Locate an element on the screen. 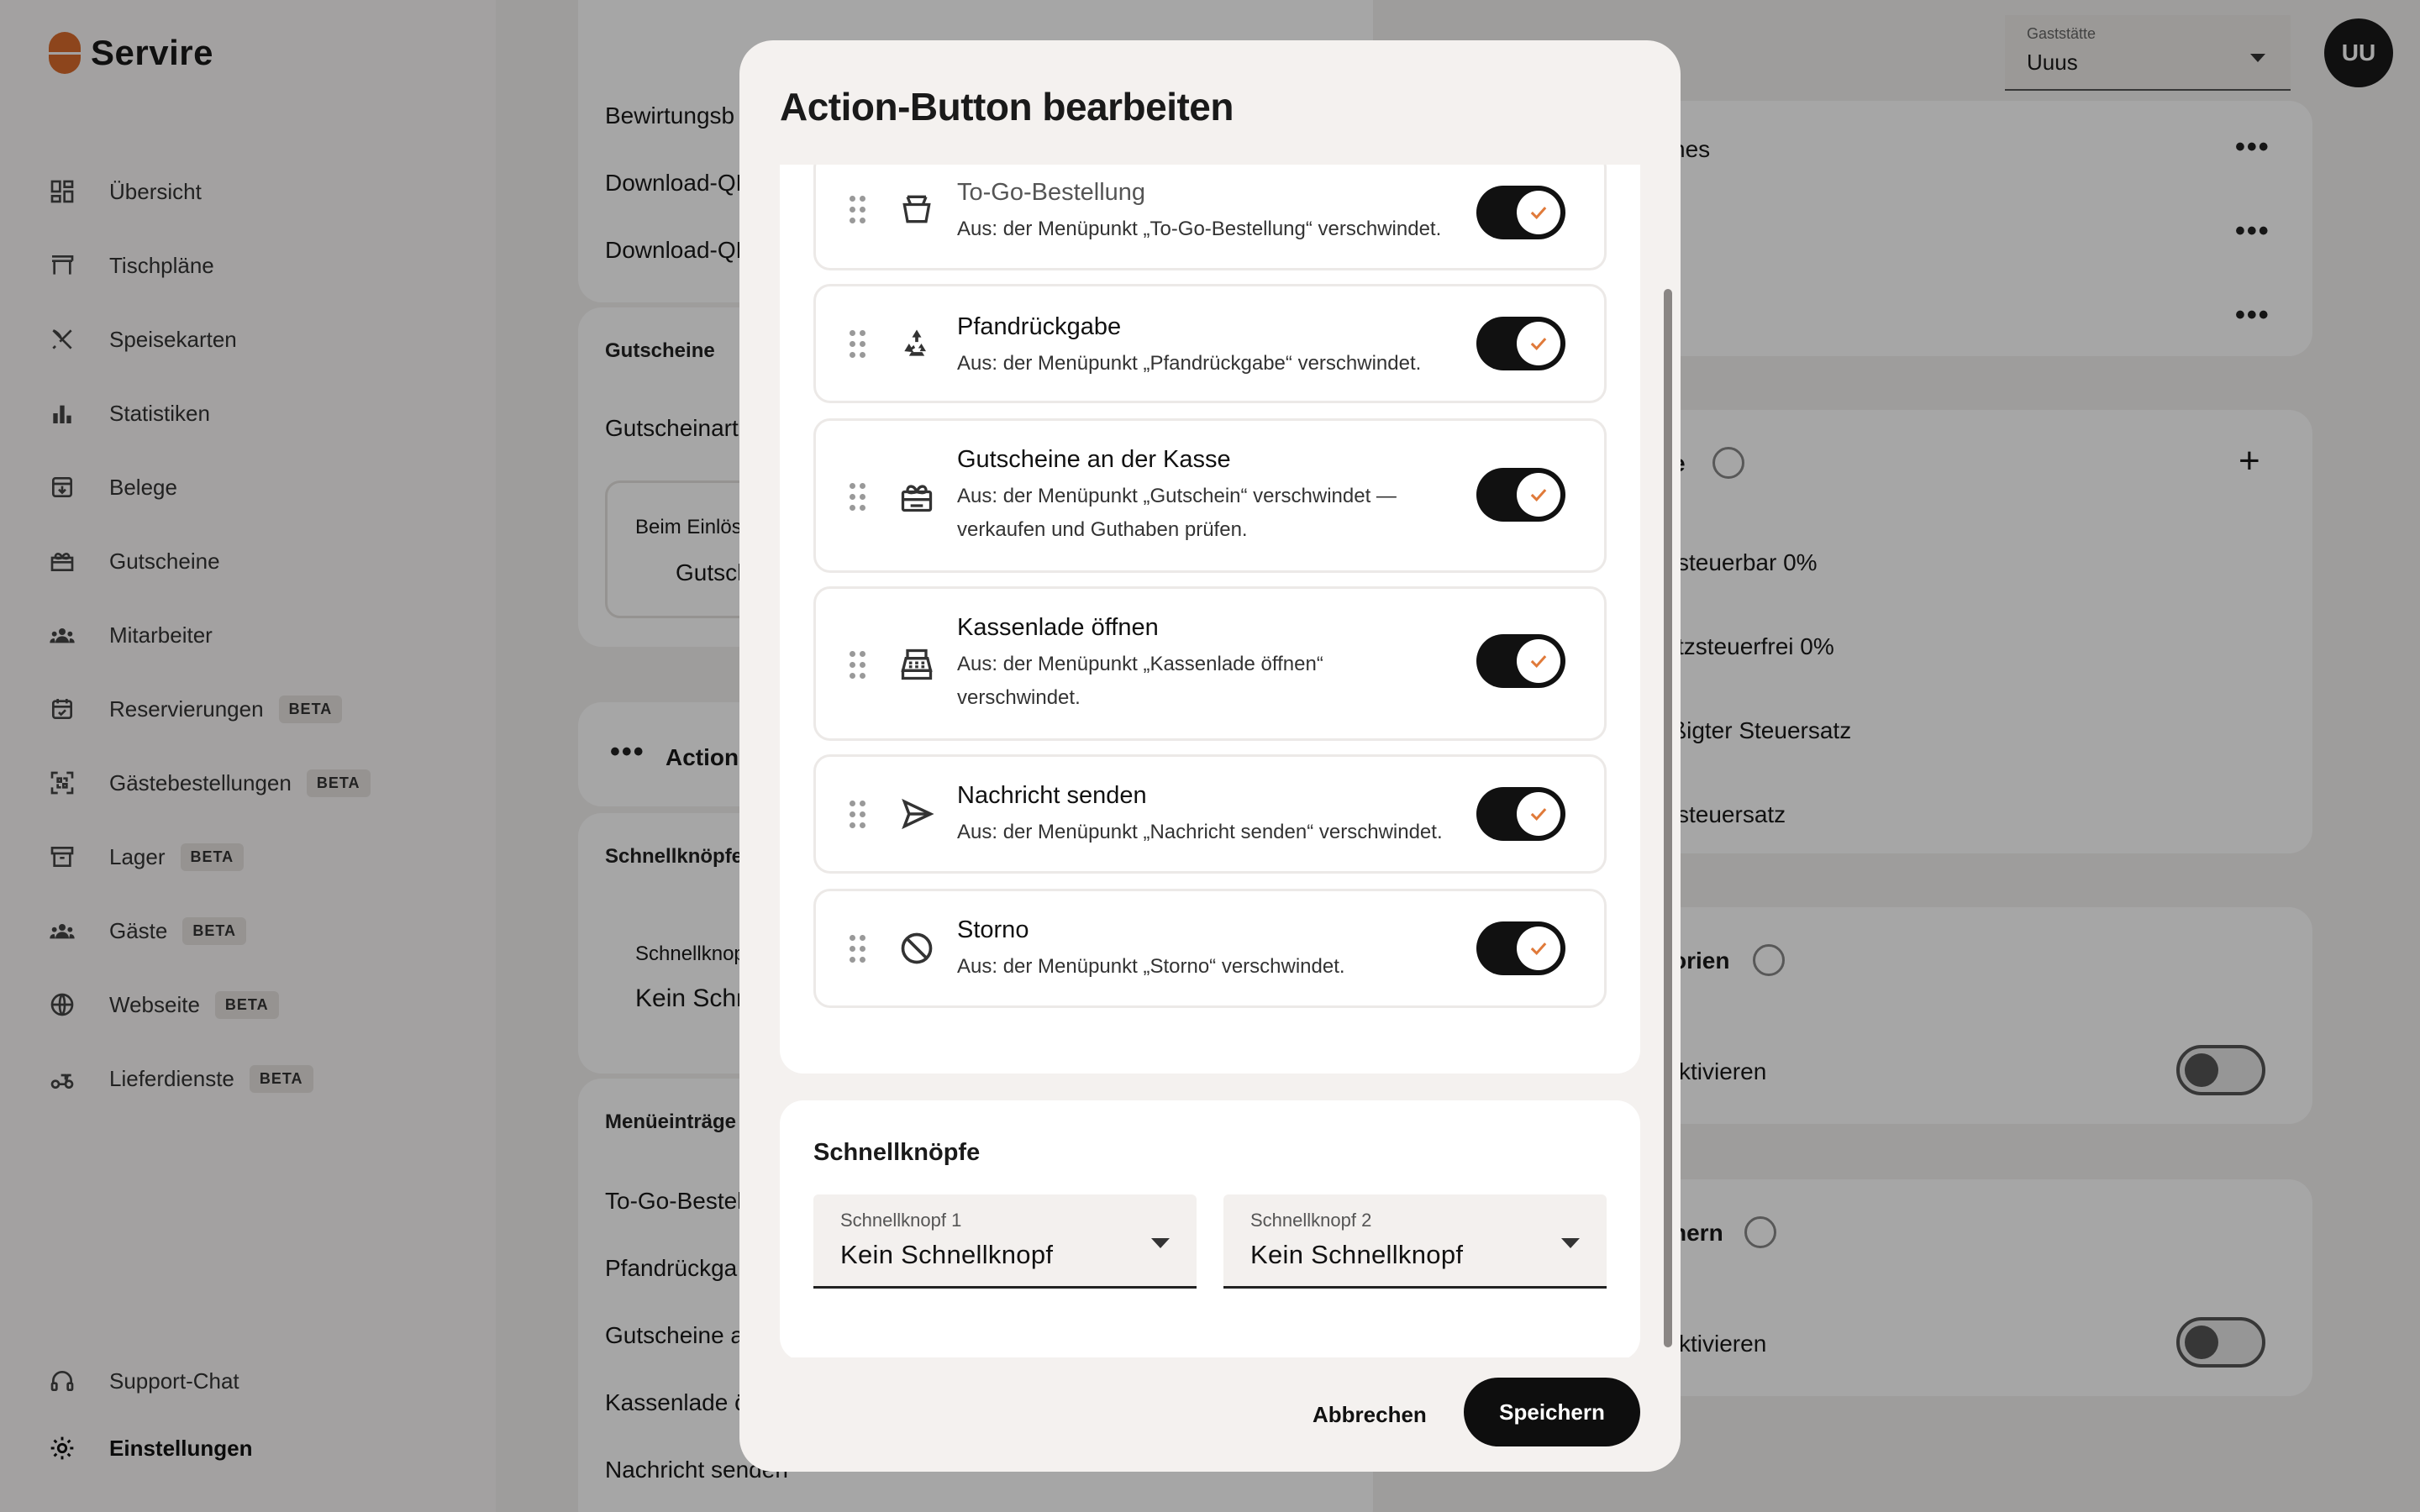 The image size is (2420, 1512). quick-button-2-select: Schnellknopf 2 Kein Schnellknopf is located at coordinates (1415, 1241).